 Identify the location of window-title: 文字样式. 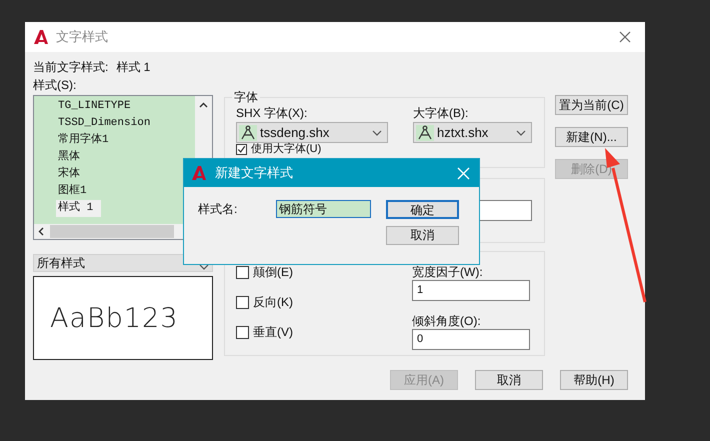
(82, 37).